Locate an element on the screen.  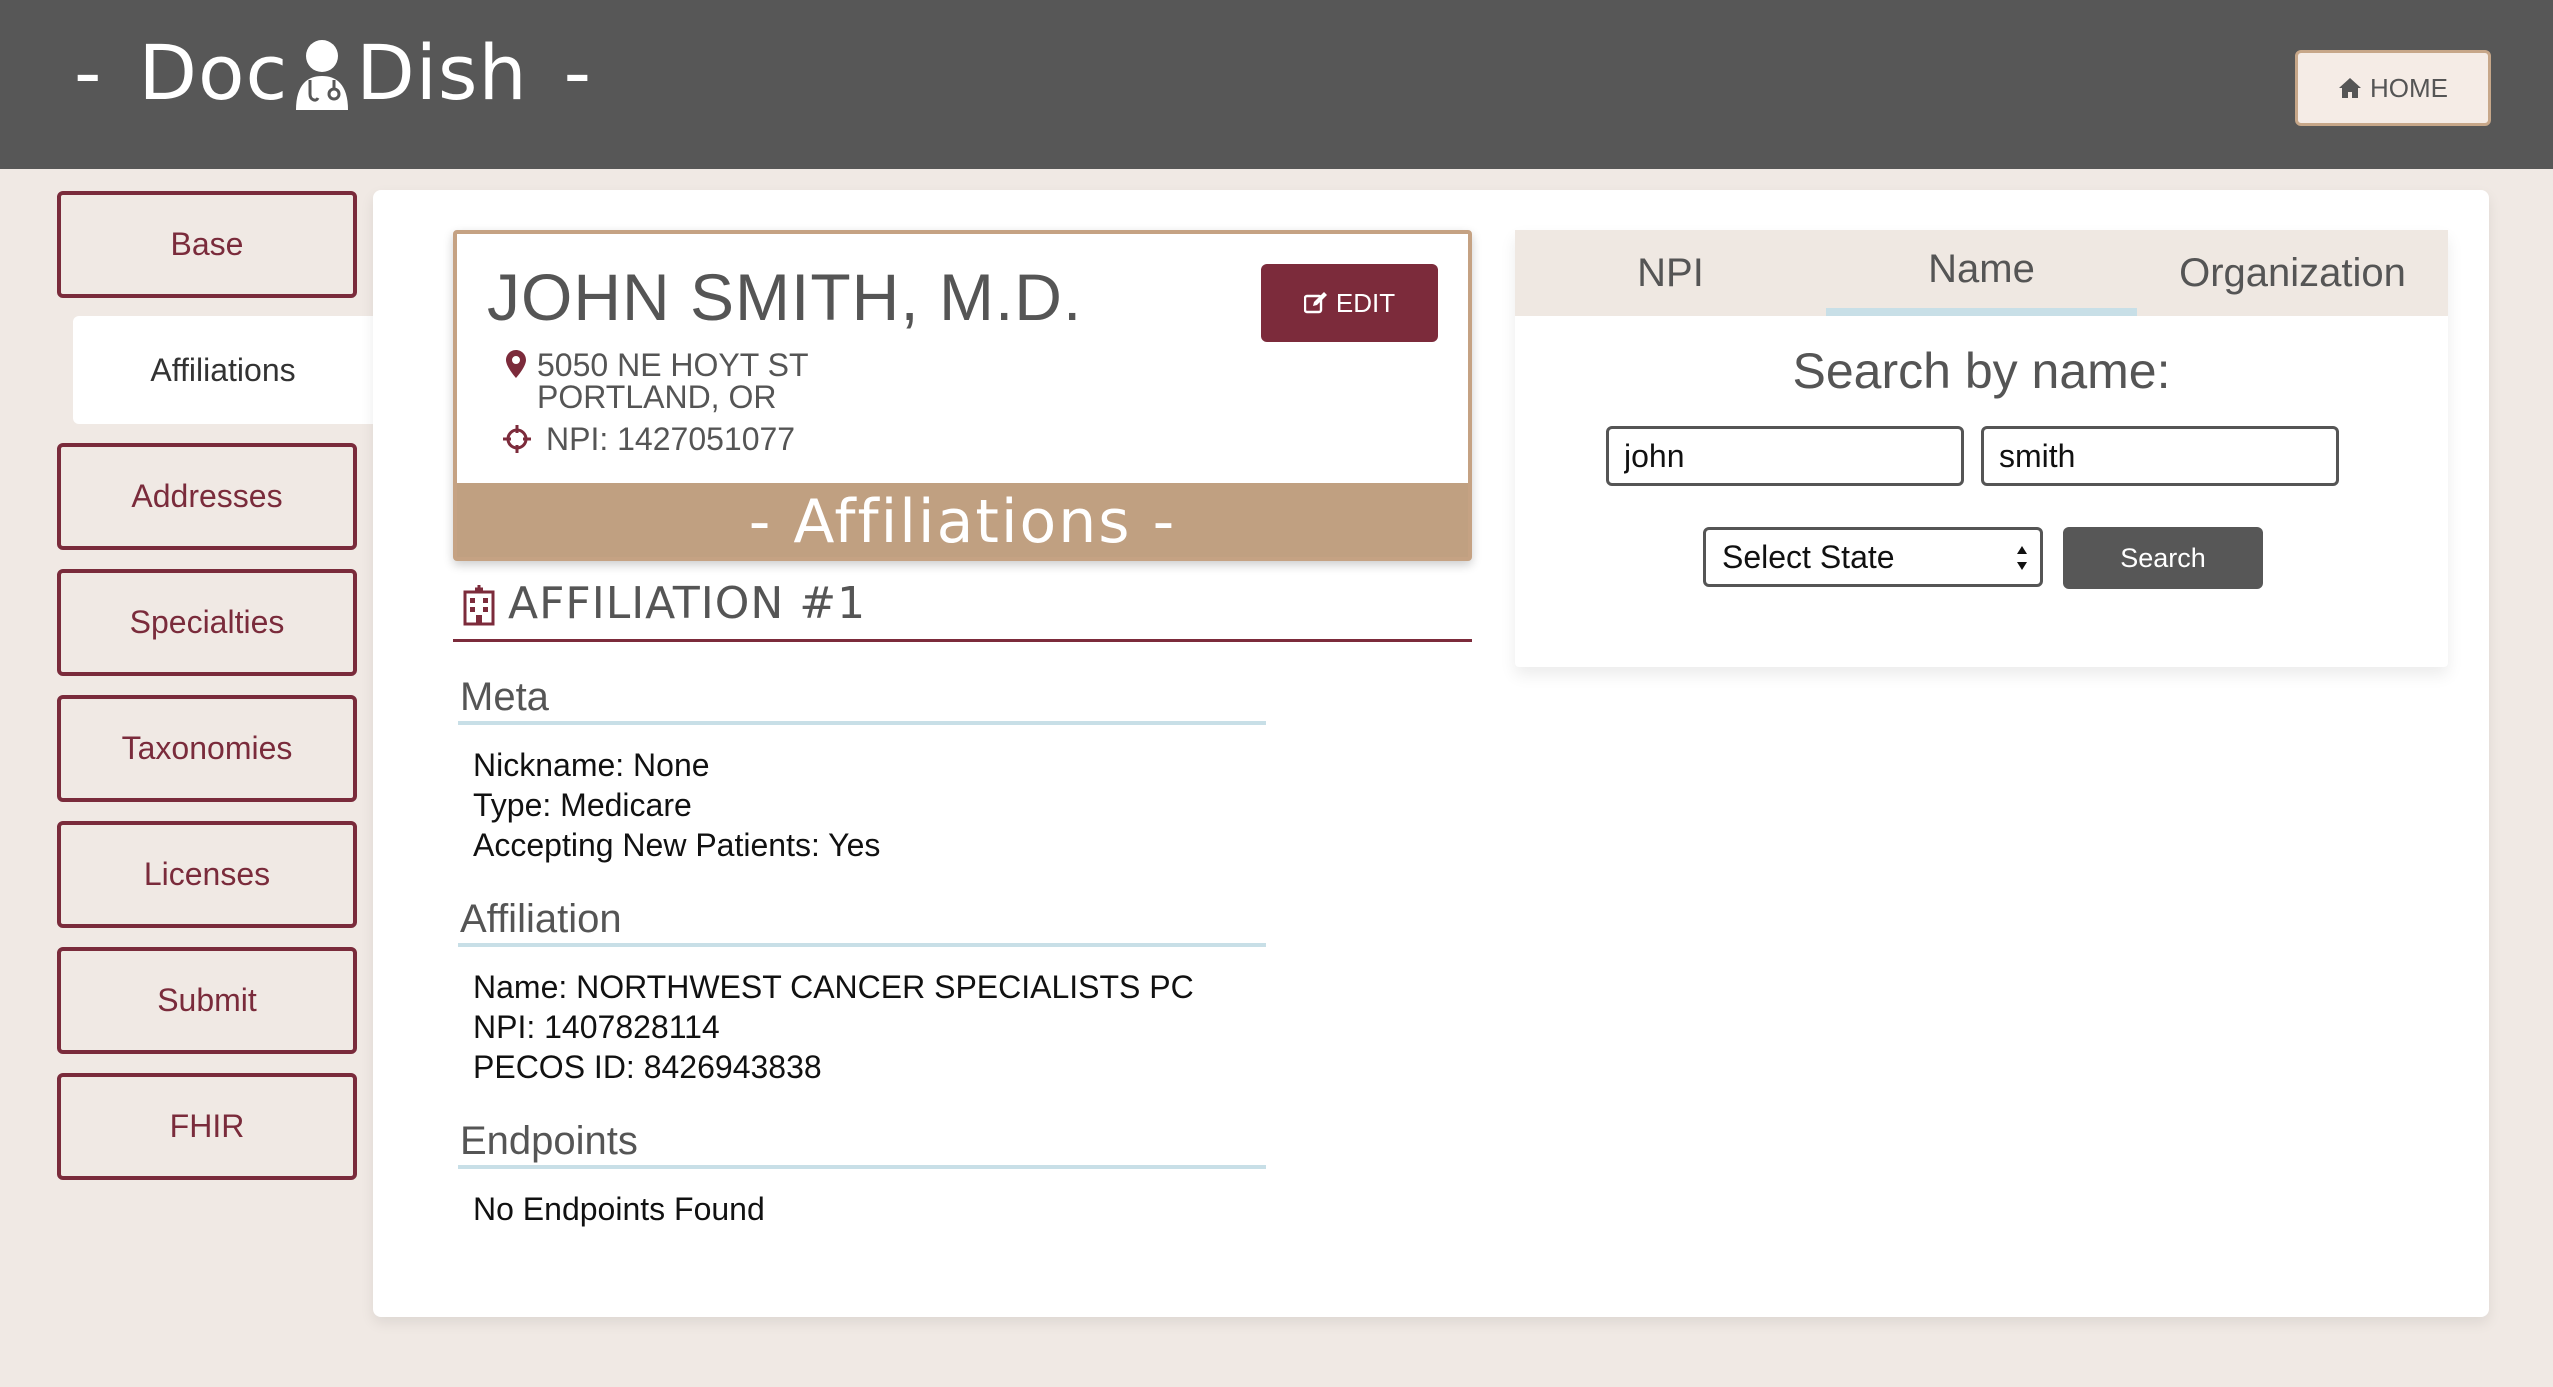
top-header: - Doc Dish - HOME is located at coordinates (1276, 84).